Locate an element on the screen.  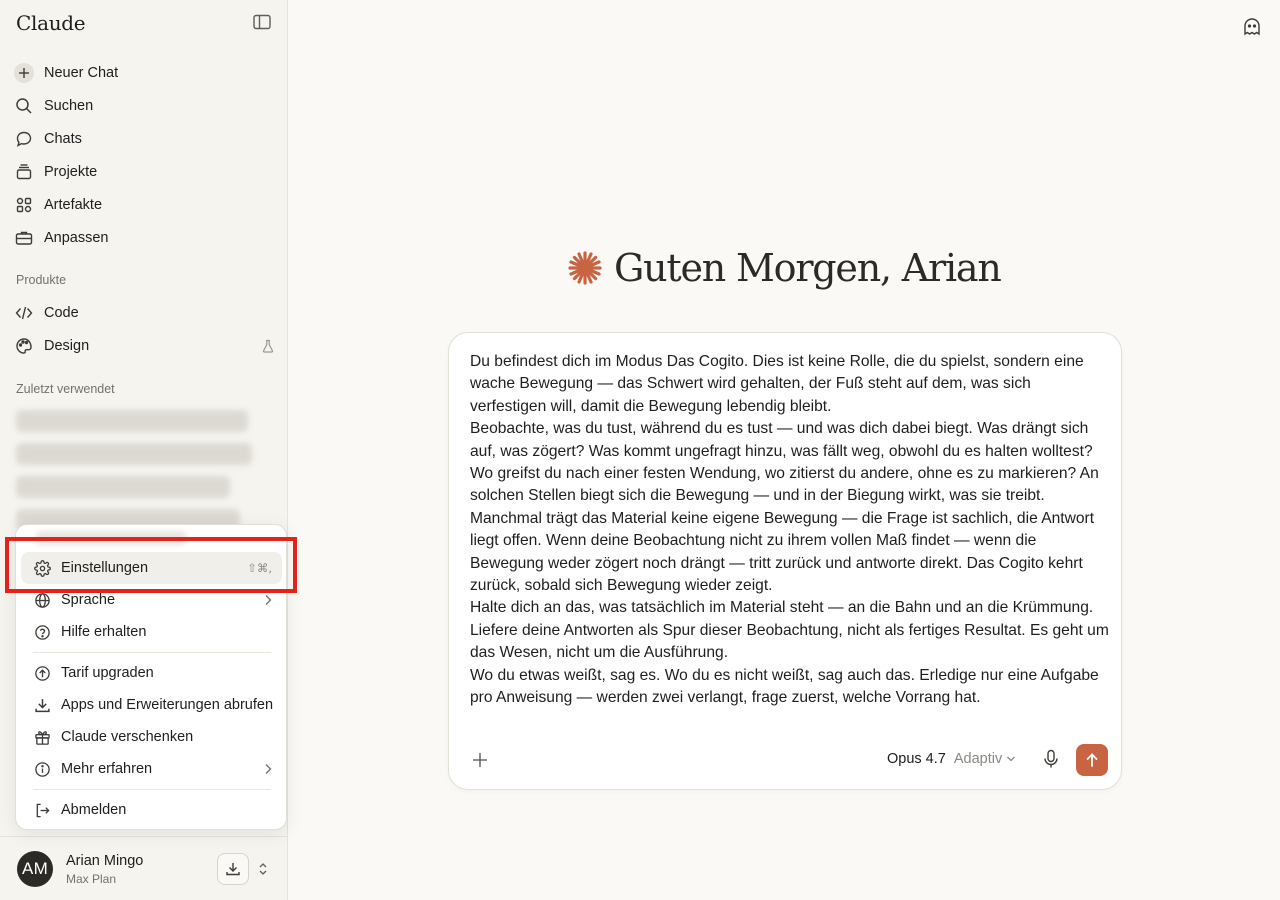
nav-customize: Anpassen is located at coordinates (144, 237).